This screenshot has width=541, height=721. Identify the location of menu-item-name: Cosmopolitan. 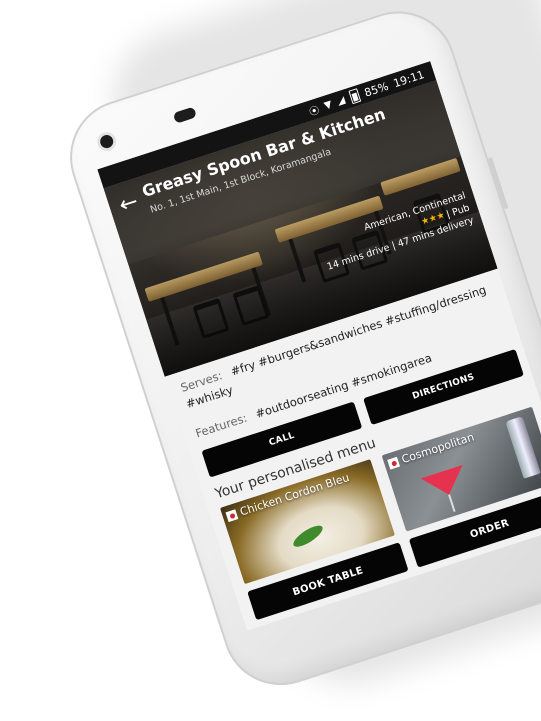
(438, 448).